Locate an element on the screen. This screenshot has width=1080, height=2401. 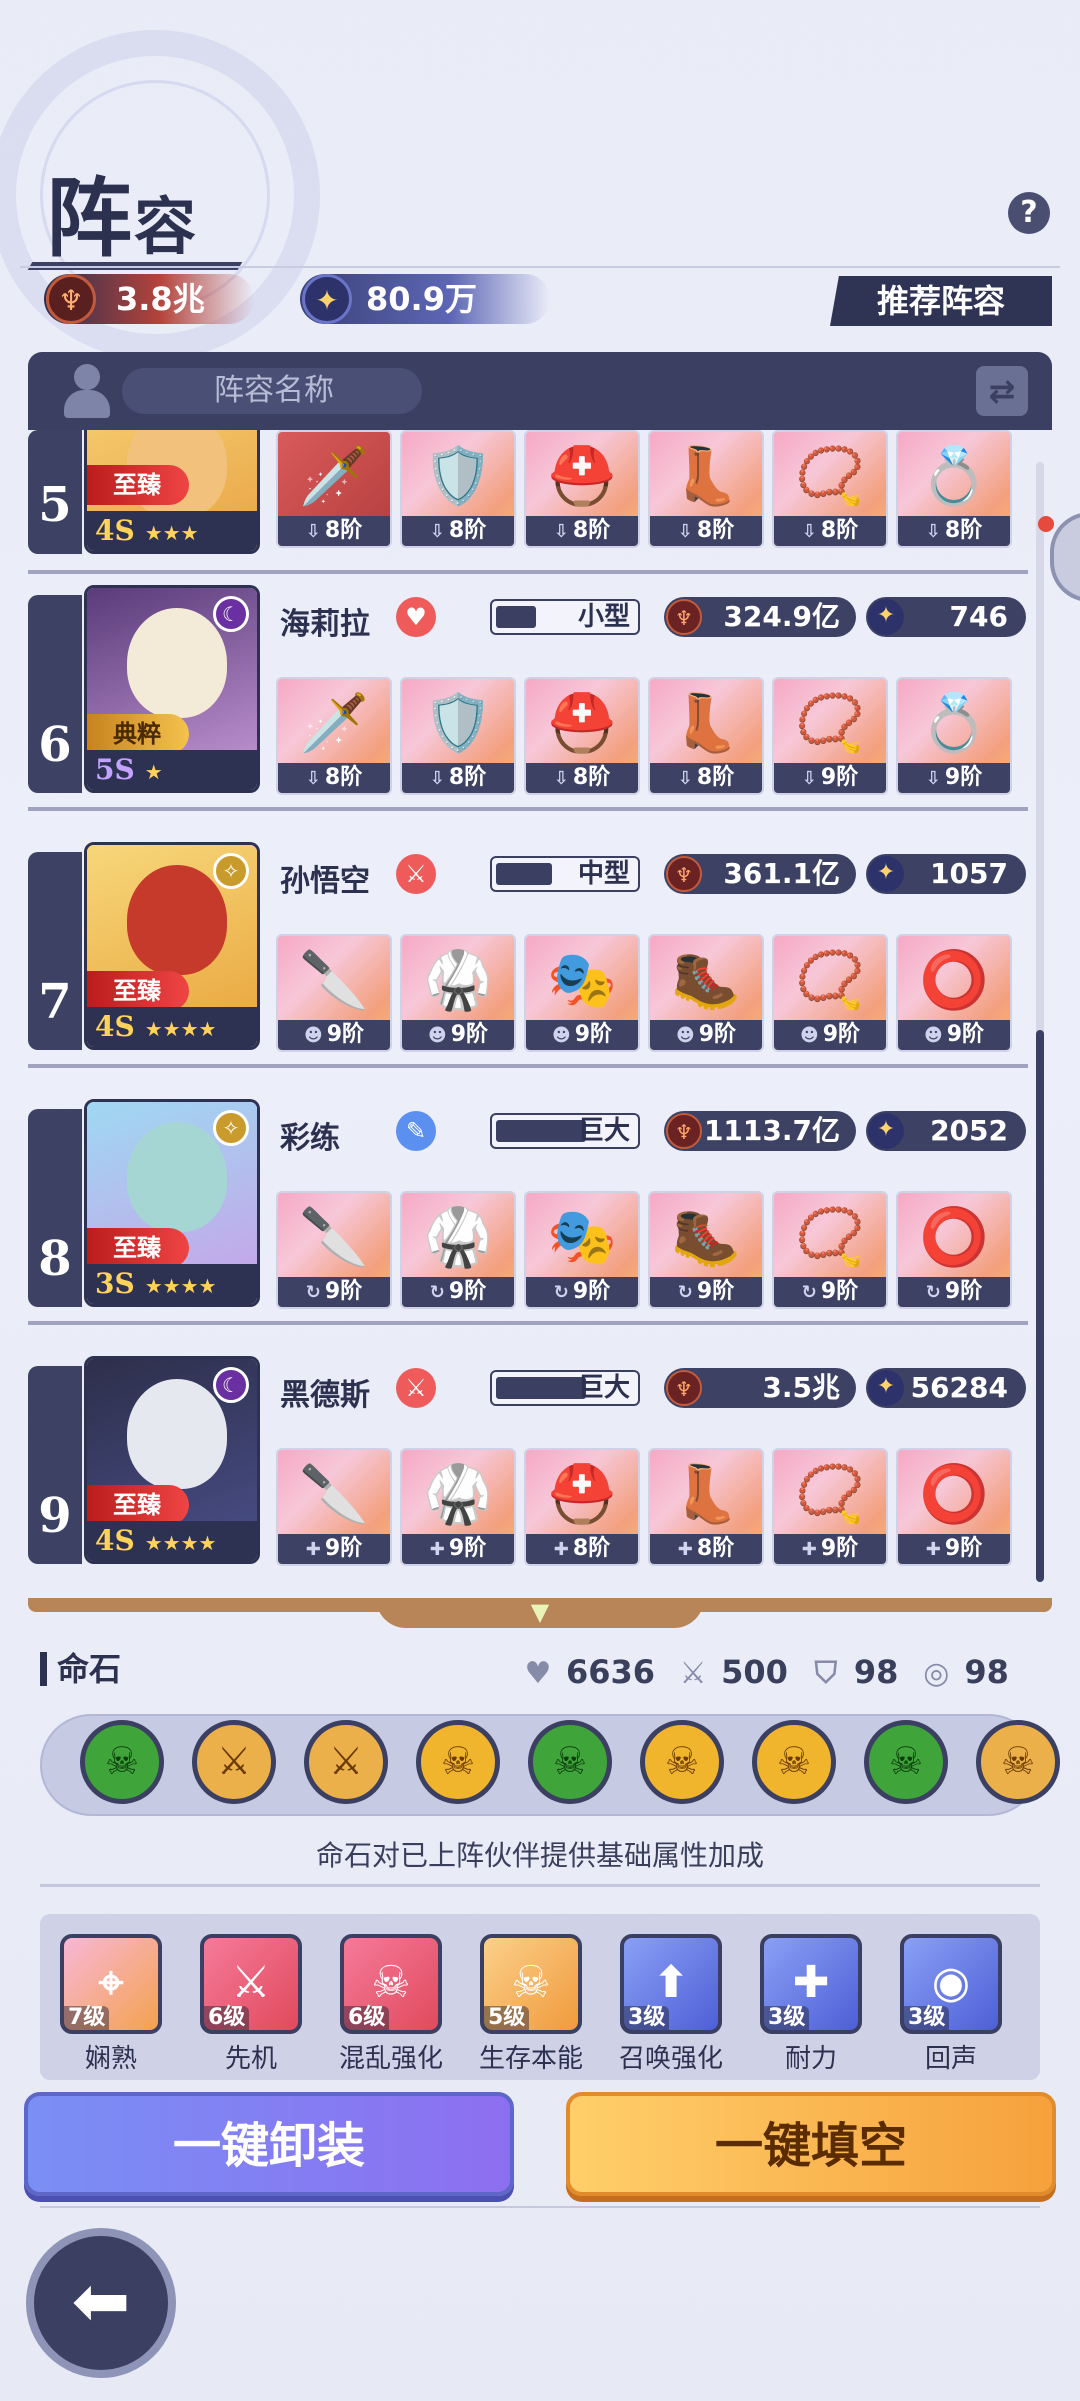
equipment-row: 🗡️ ⇩ 8阶 🛡️ ⇩ 8阶 ⛑️ ⇩ 8阶 👢 ⇩ 8阶 📿 ⇩ 9阶 💍 ⇩ 9阶 is located at coordinates (644, 736).